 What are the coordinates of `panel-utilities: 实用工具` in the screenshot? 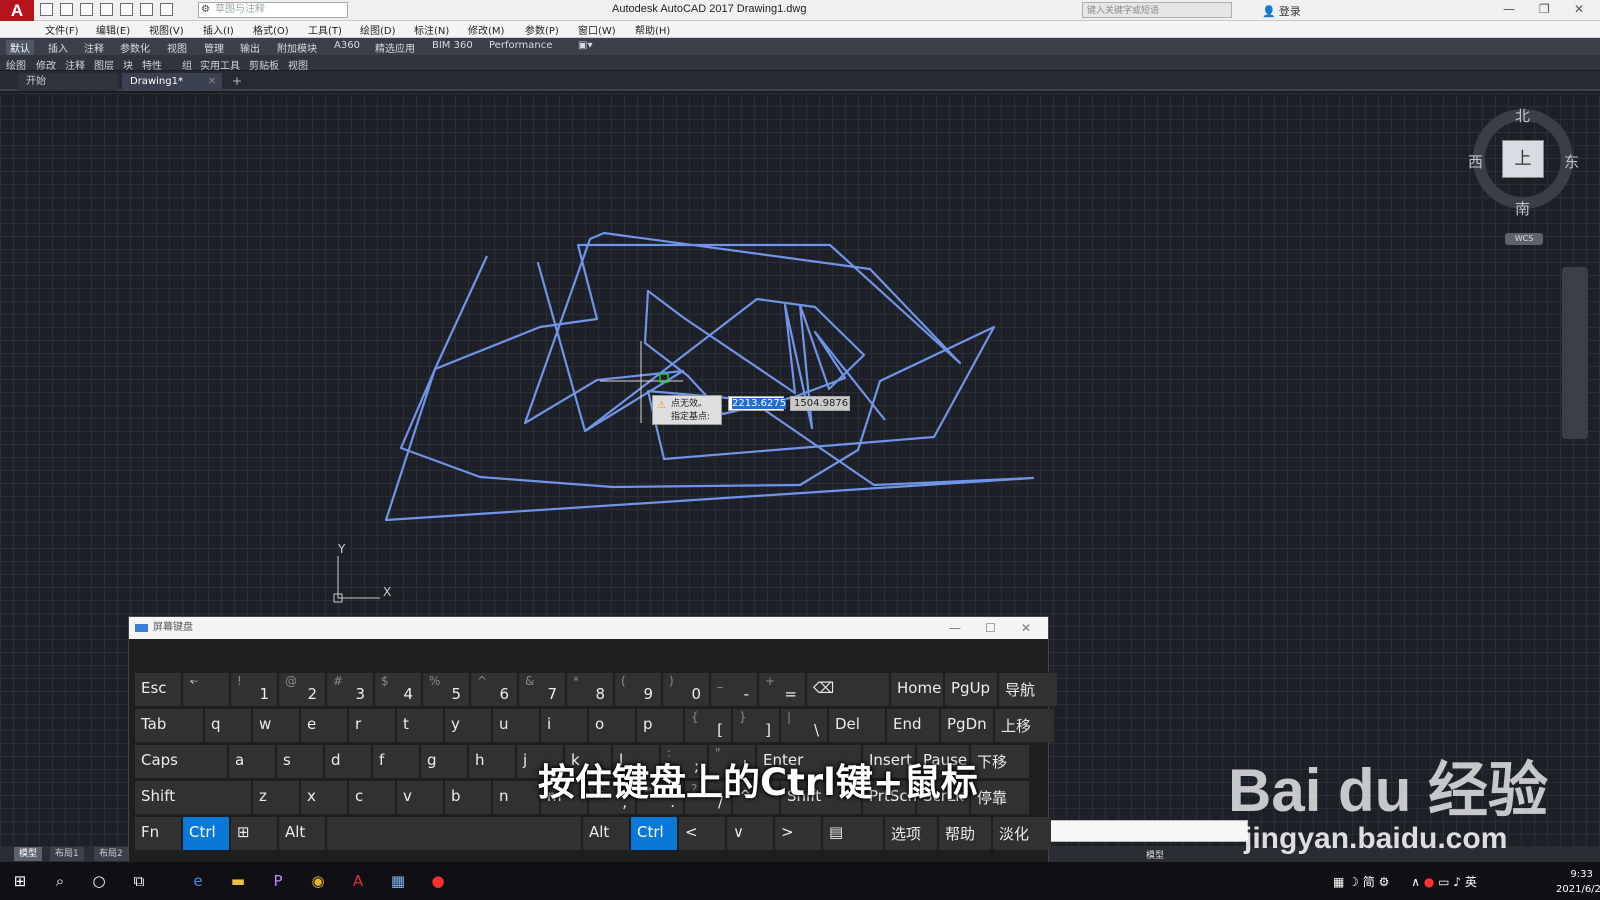 It's located at (220, 64).